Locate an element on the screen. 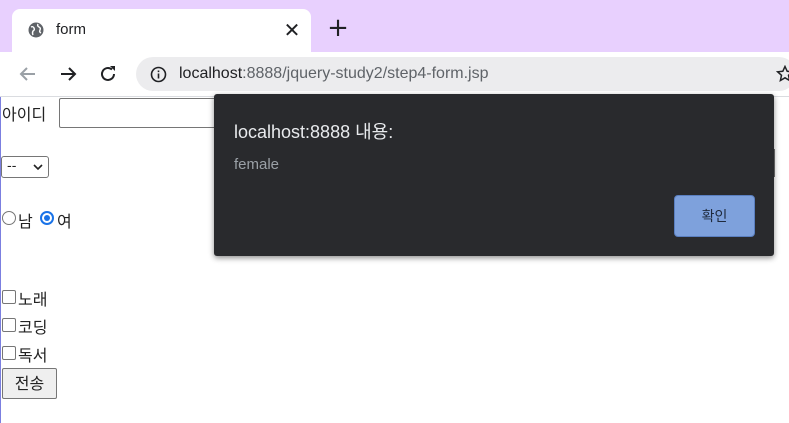 The height and width of the screenshot is (423, 789). back-arrow-icon is located at coordinates (28, 74).